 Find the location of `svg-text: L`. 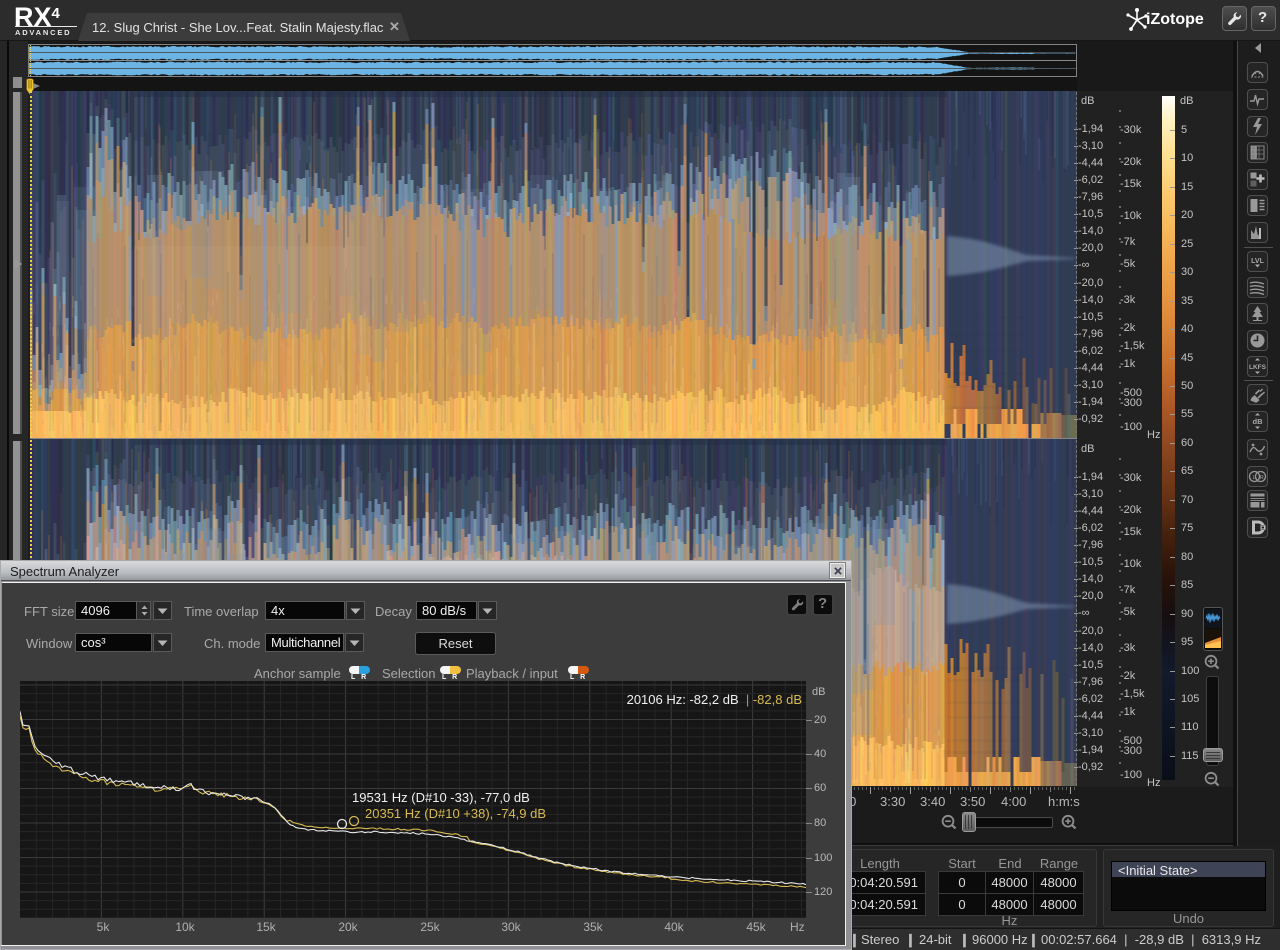

svg-text: L is located at coordinates (1254, 478).